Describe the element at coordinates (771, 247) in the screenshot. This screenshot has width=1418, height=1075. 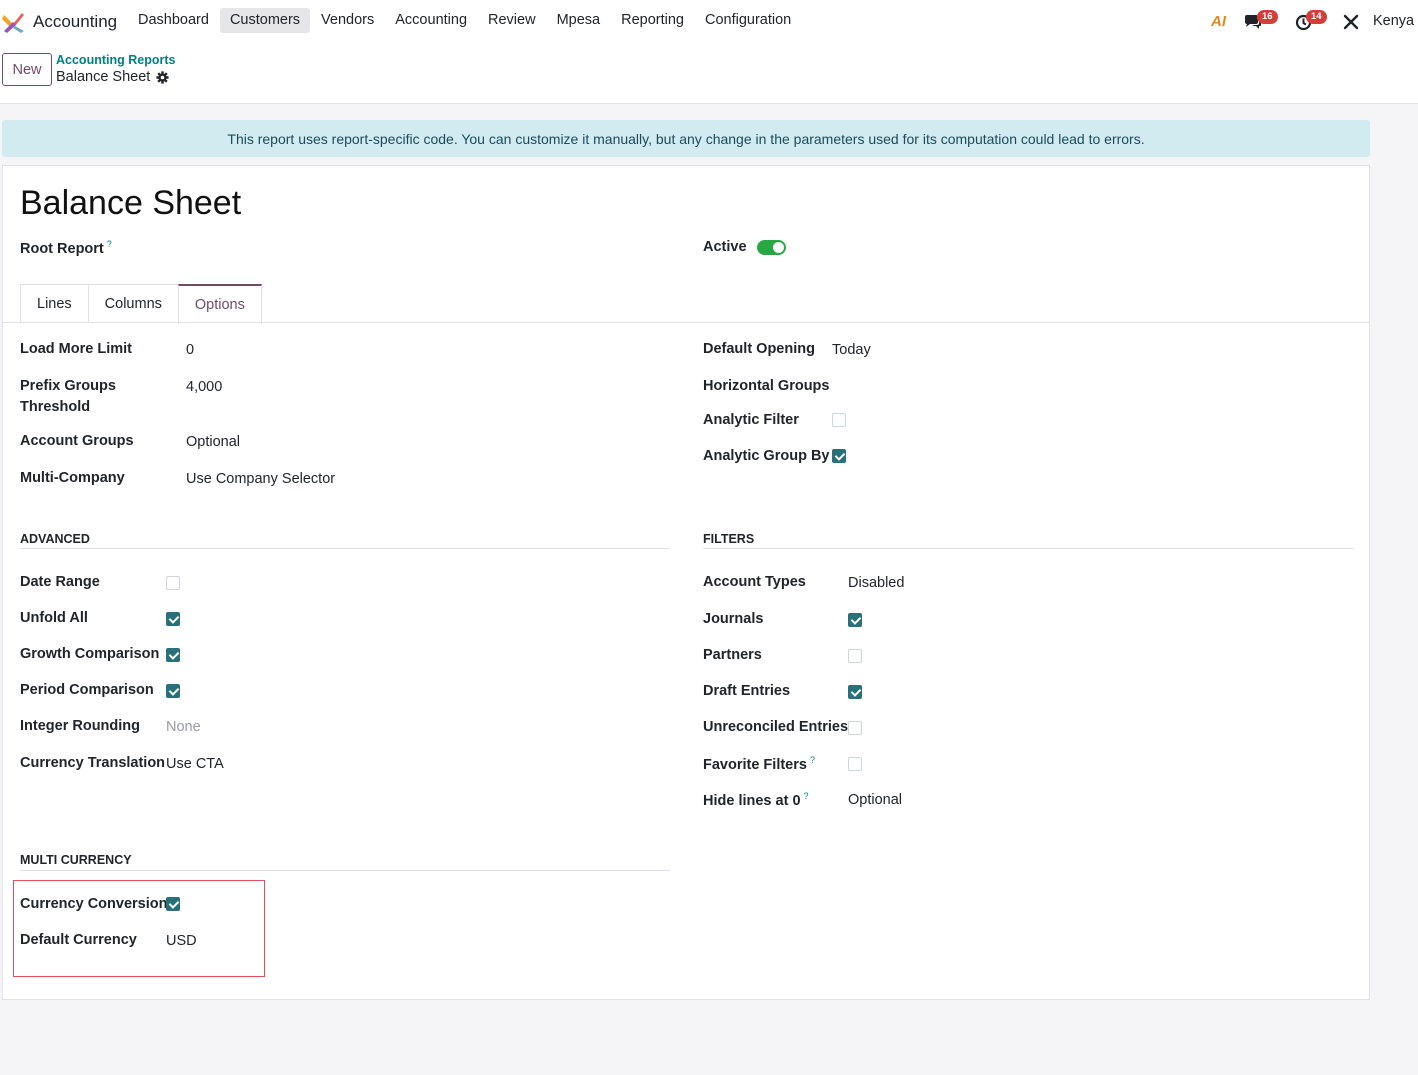
I see `active-toggle` at that location.